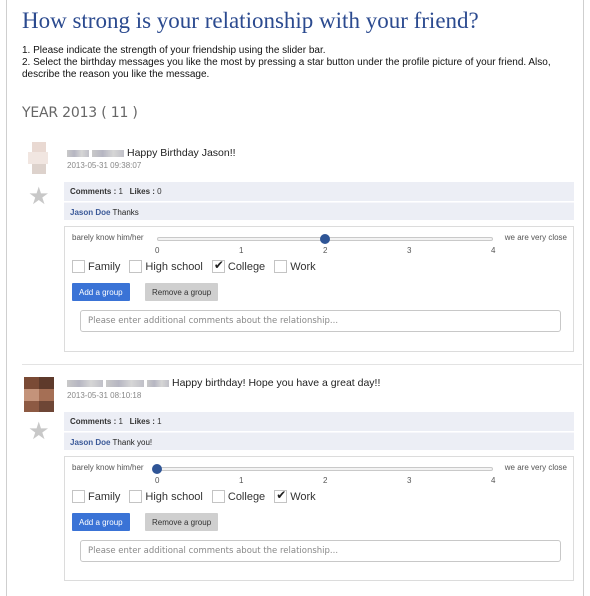  Describe the element at coordinates (159, 421) in the screenshot. I see `likes-count: 1` at that location.